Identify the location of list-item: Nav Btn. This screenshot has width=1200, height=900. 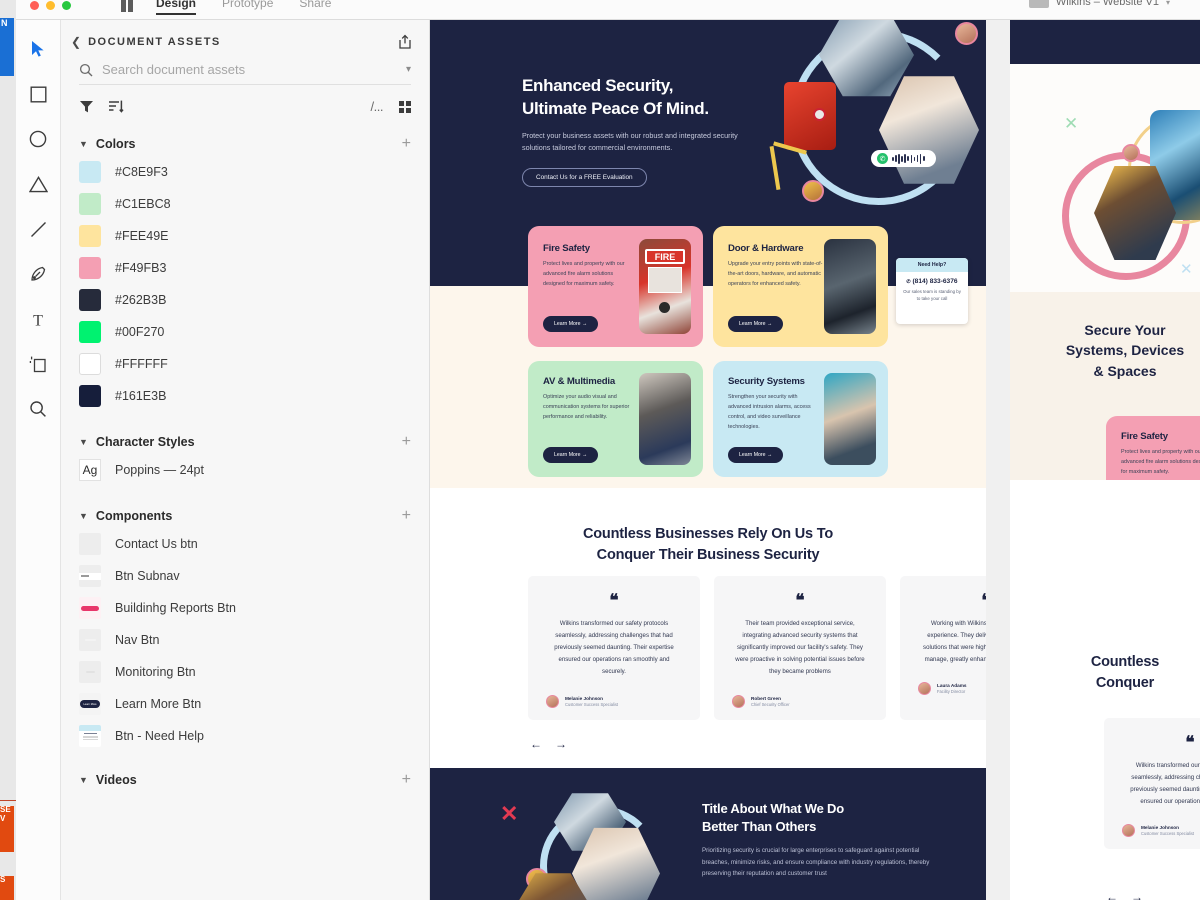
(245, 640).